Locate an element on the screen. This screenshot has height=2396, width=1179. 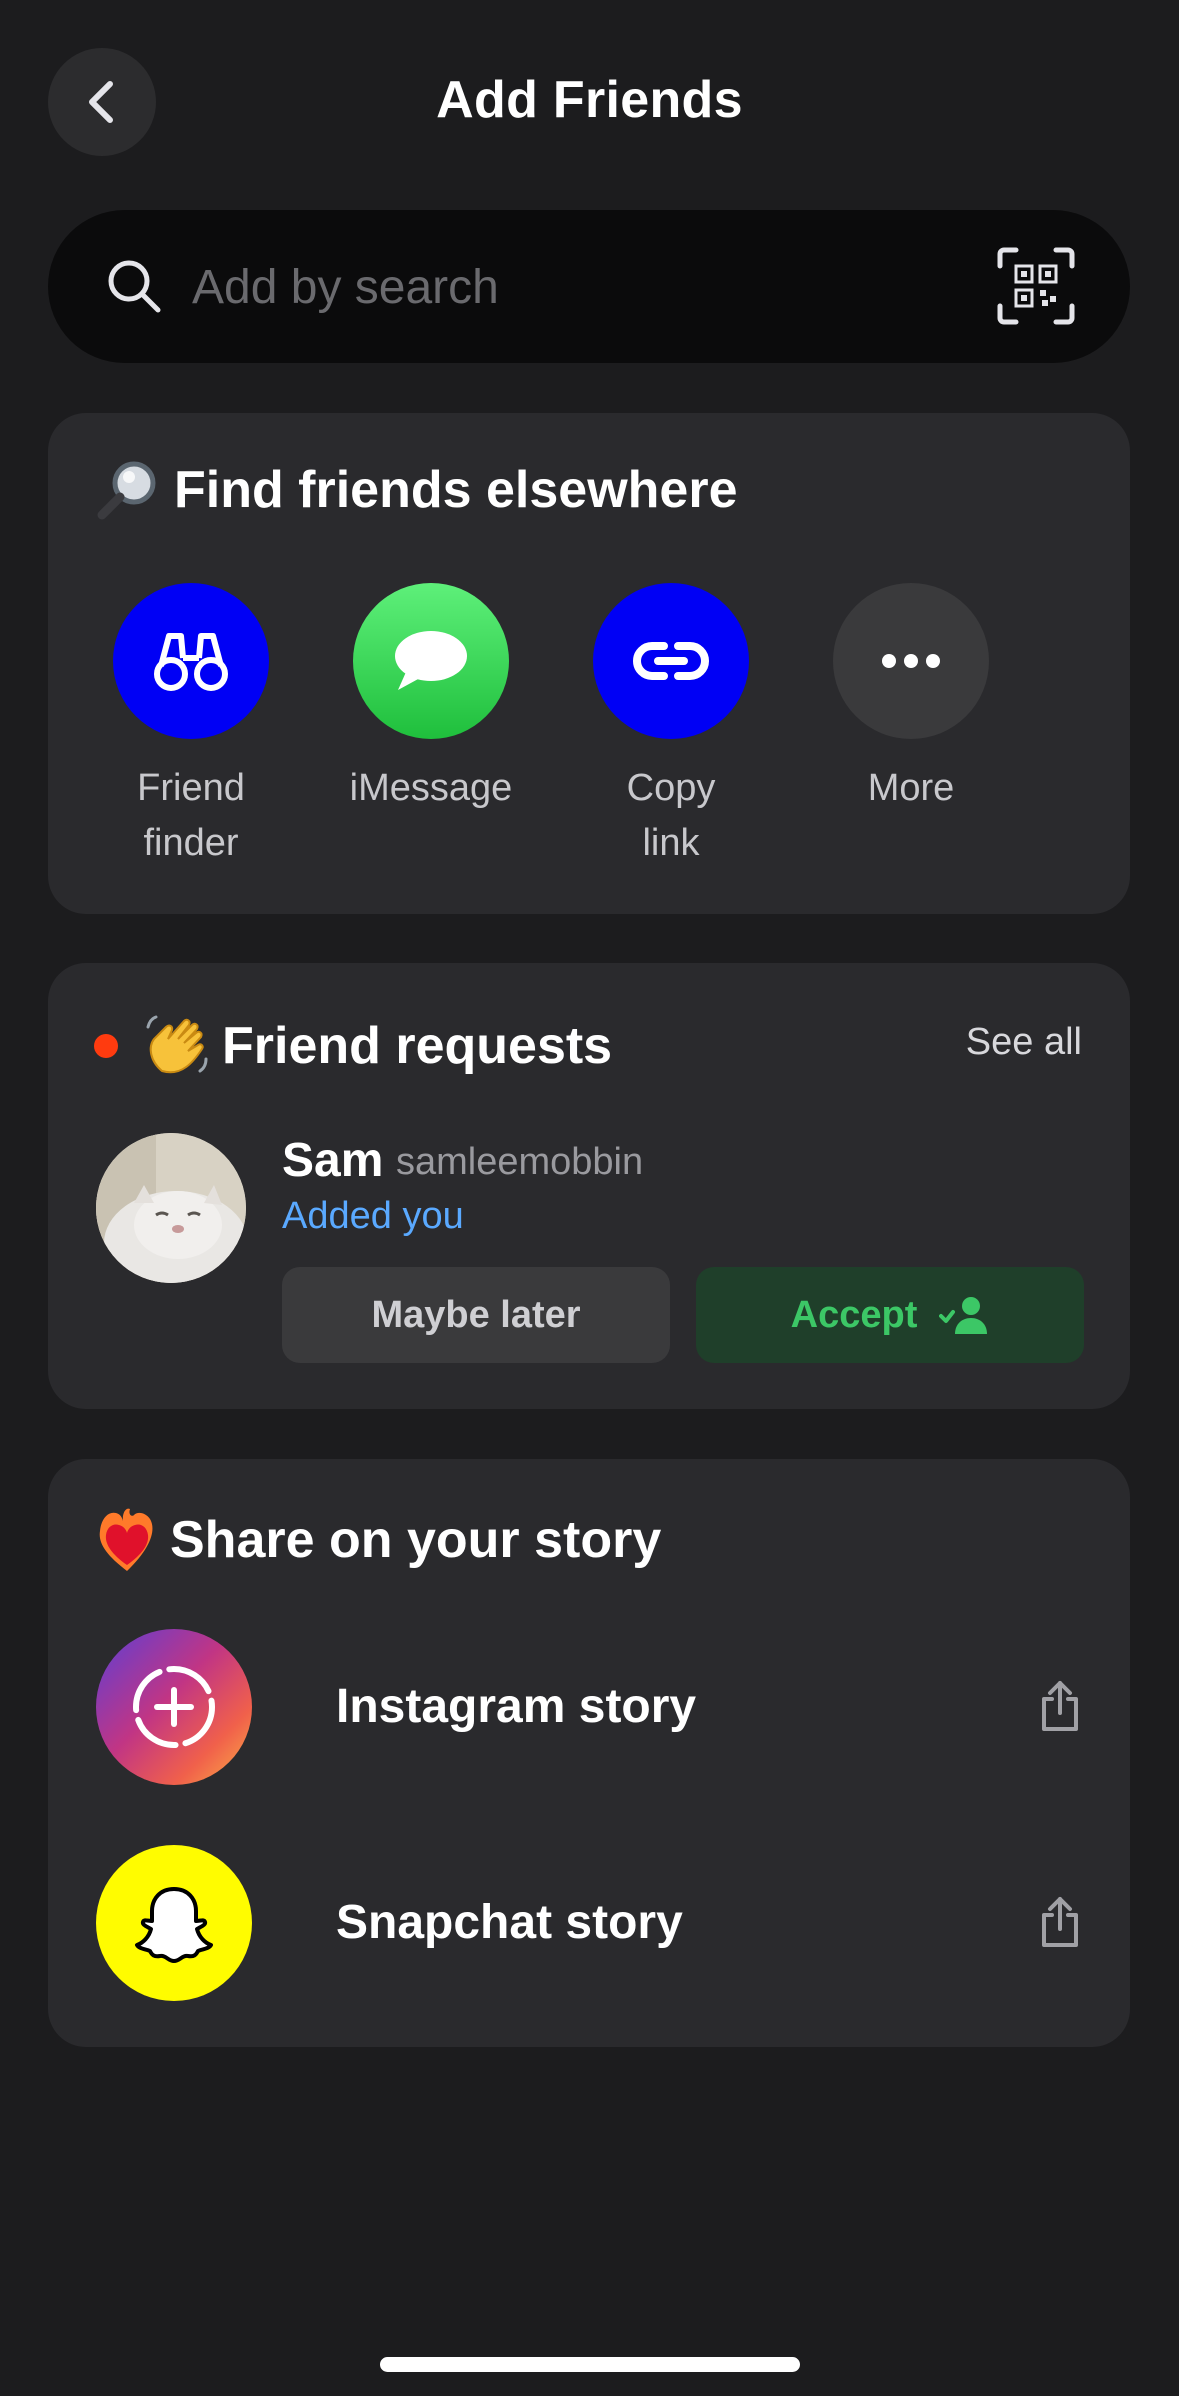
binoculars-icon is located at coordinates (191, 661).